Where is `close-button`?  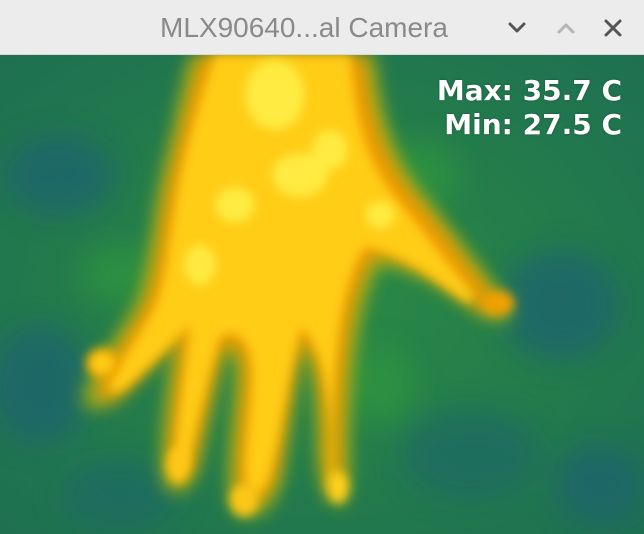
close-button is located at coordinates (613, 28).